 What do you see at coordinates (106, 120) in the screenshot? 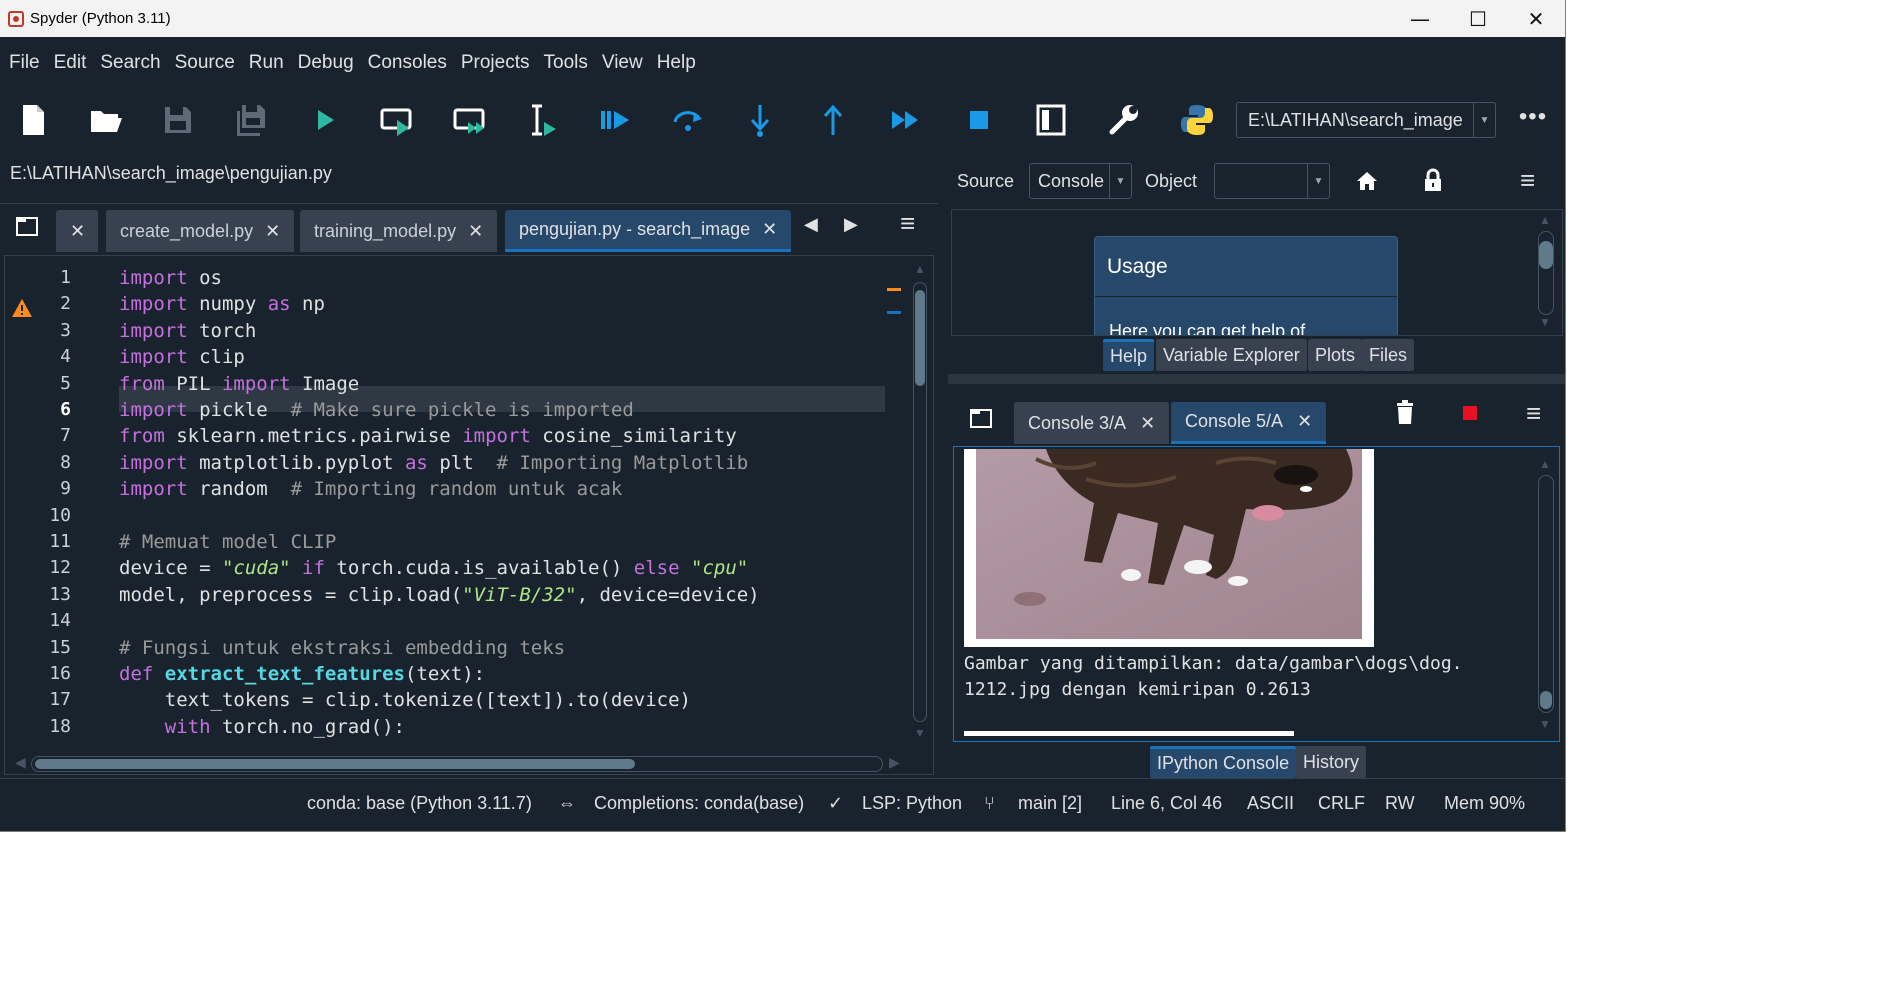
I see `open-folder-icon` at bounding box center [106, 120].